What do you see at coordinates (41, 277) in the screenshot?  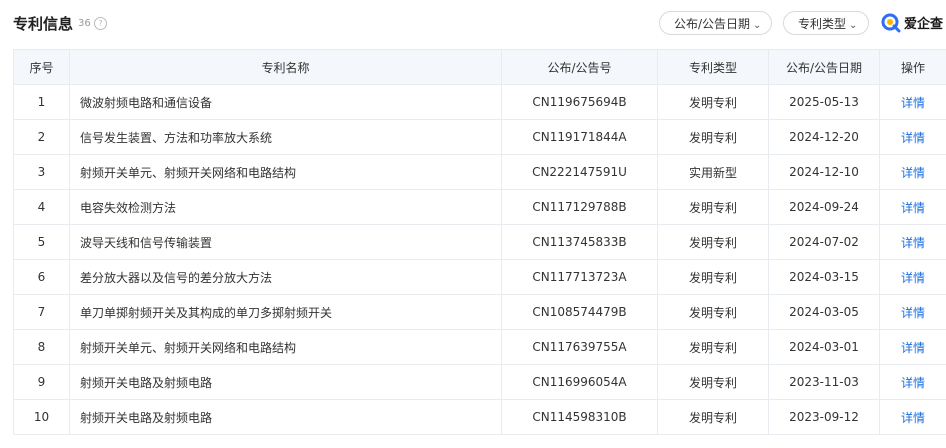 I see `row-index: 6` at bounding box center [41, 277].